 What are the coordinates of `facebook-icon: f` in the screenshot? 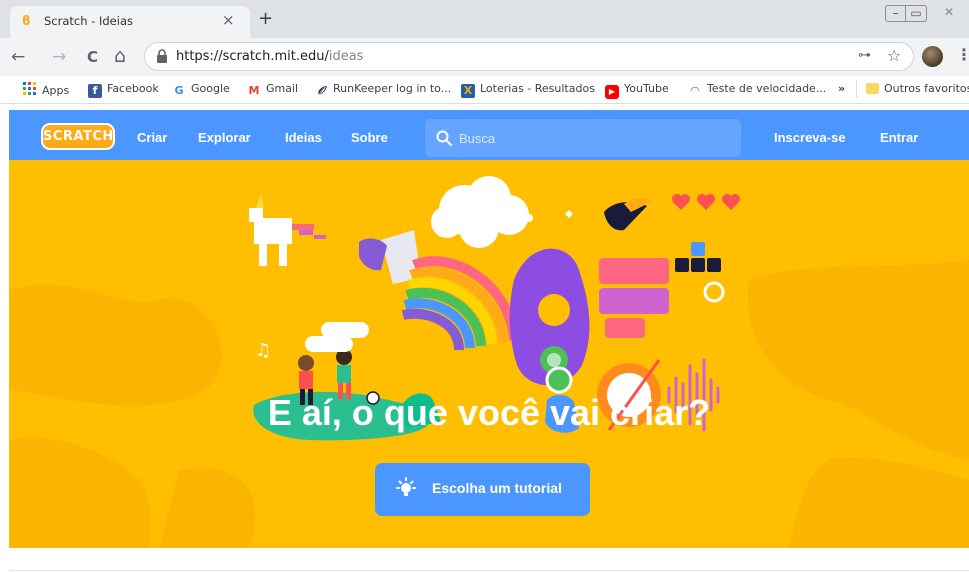 It's located at (95, 91).